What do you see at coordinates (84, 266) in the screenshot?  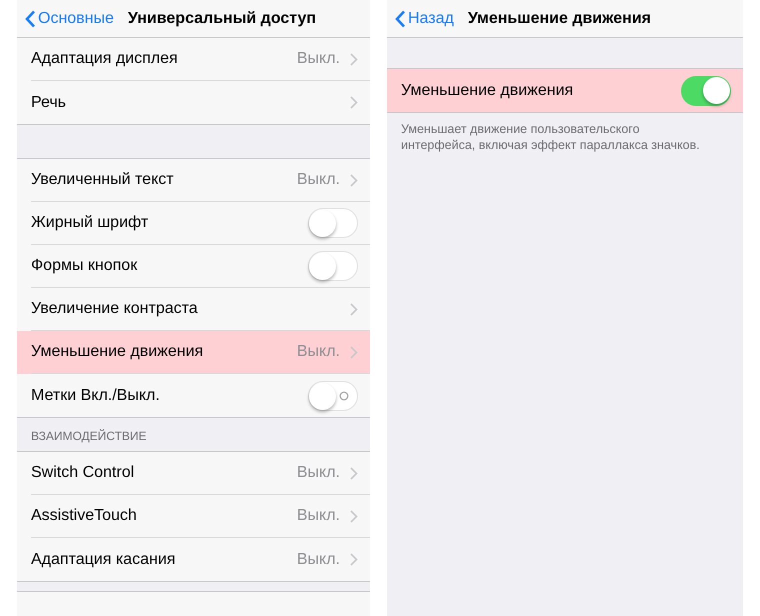 I see `row-label: Формы кнопок` at bounding box center [84, 266].